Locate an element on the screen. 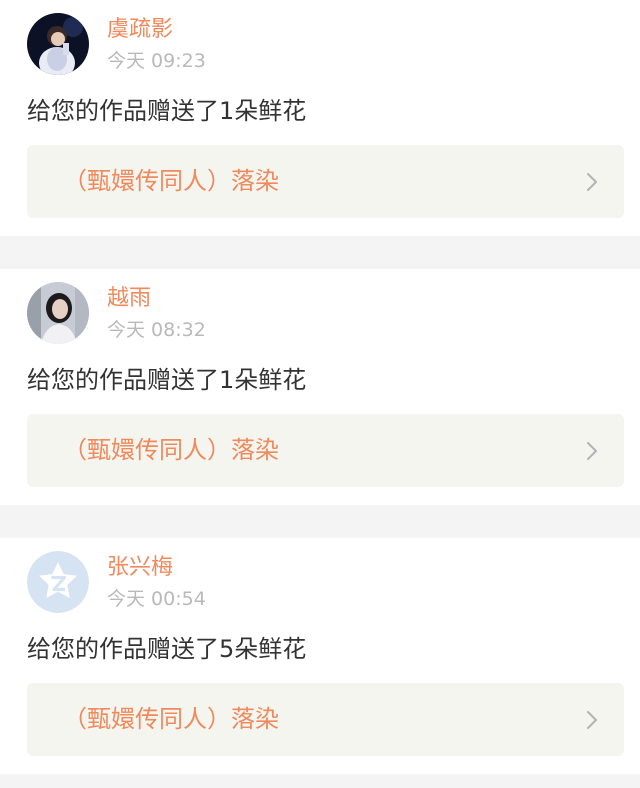 The width and height of the screenshot is (640, 788). user-name: 张兴梅 is located at coordinates (140, 568).